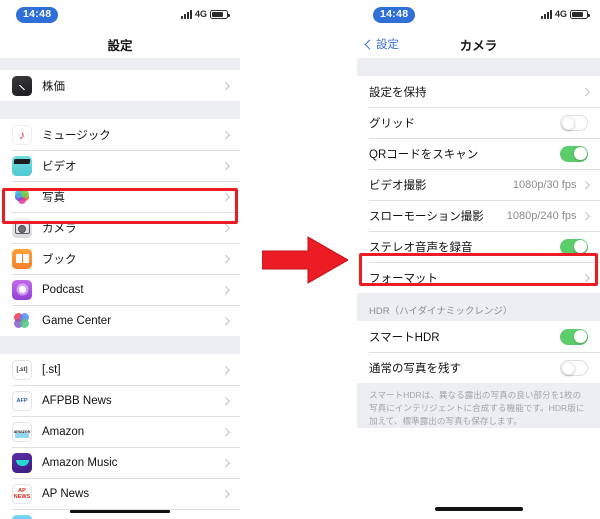  Describe the element at coordinates (59, 228) in the screenshot. I see `row-label: カメラ` at that location.